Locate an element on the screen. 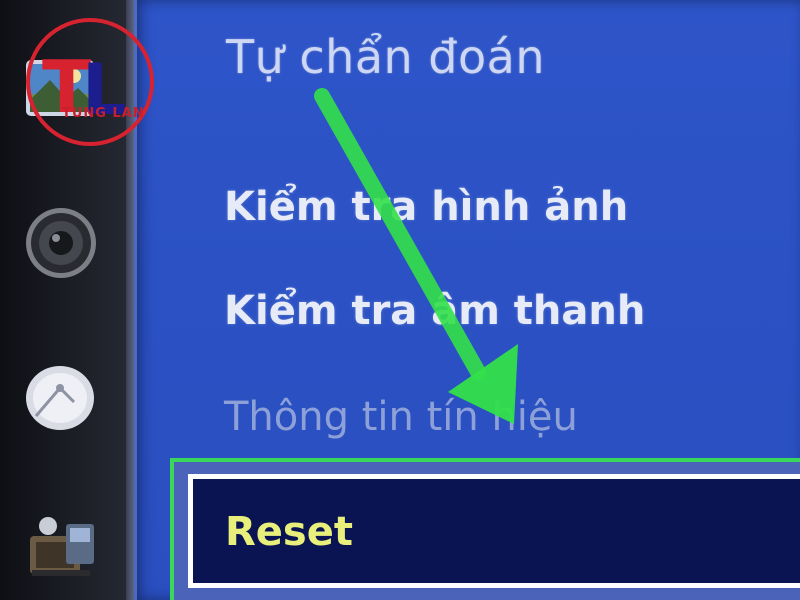  menu-title: Tự chẩn đoán is located at coordinates (385, 57).